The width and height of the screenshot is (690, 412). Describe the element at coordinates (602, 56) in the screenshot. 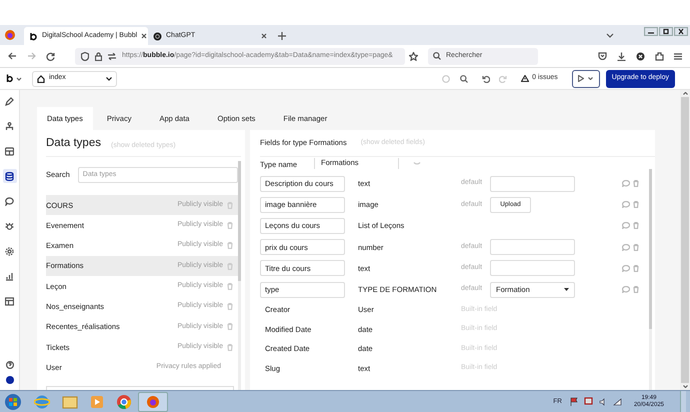

I see `pocket-icon` at that location.